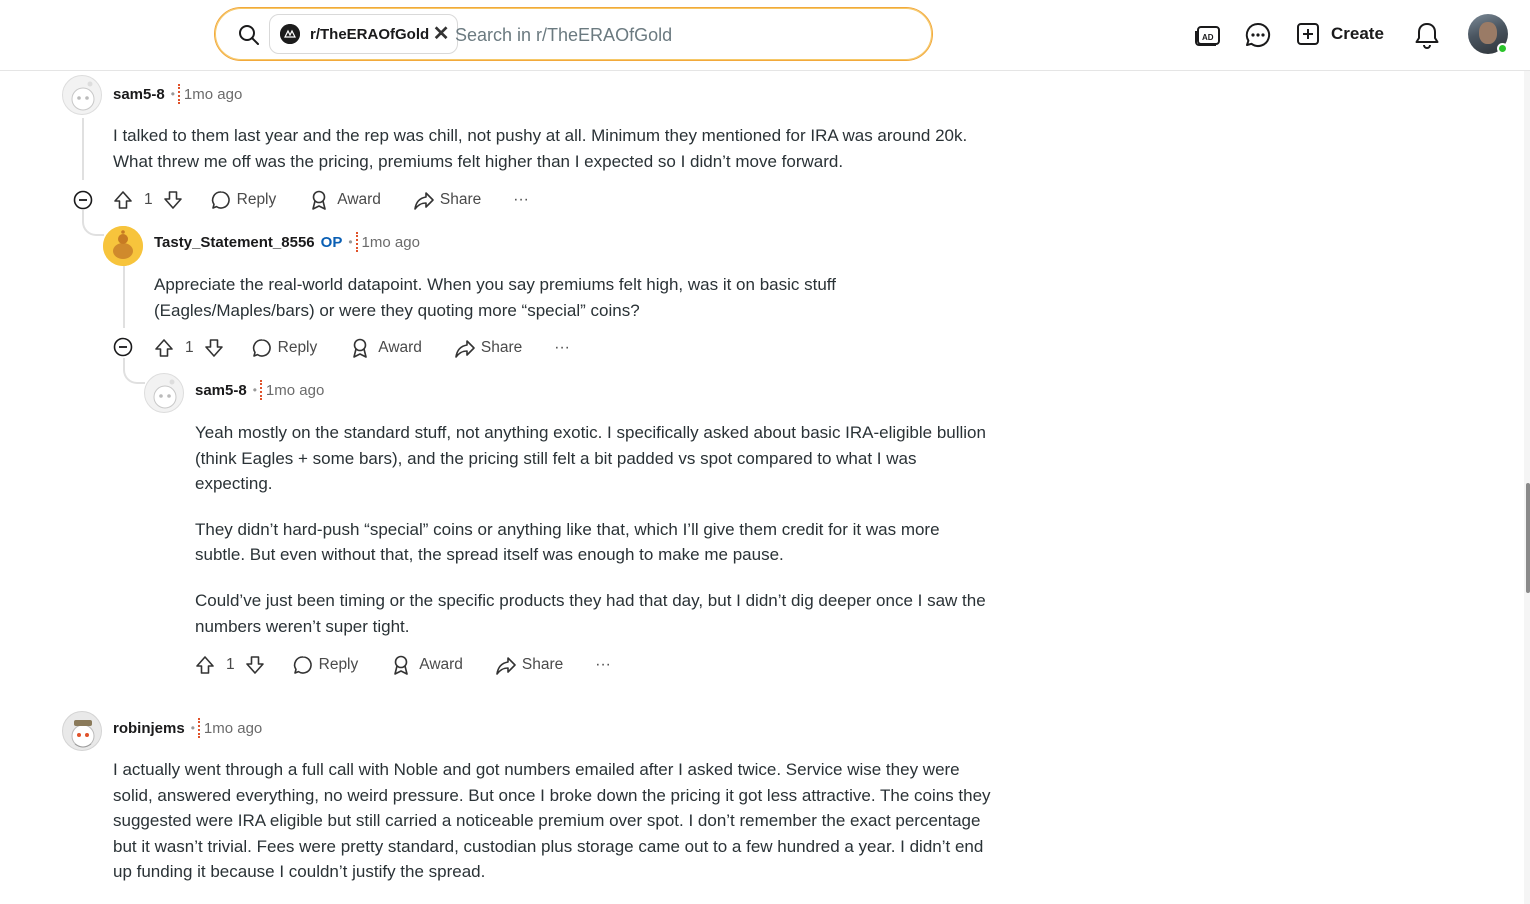 This screenshot has height=904, width=1530. Describe the element at coordinates (1308, 34) in the screenshot. I see `create-plus-icon` at that location.